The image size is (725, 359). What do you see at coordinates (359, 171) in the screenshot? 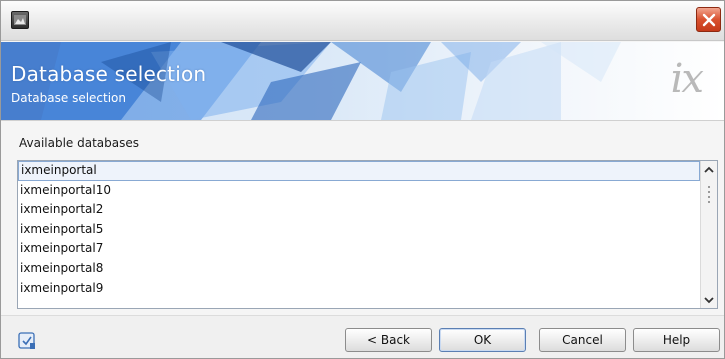
I see `list-item: ixmeinportal` at bounding box center [359, 171].